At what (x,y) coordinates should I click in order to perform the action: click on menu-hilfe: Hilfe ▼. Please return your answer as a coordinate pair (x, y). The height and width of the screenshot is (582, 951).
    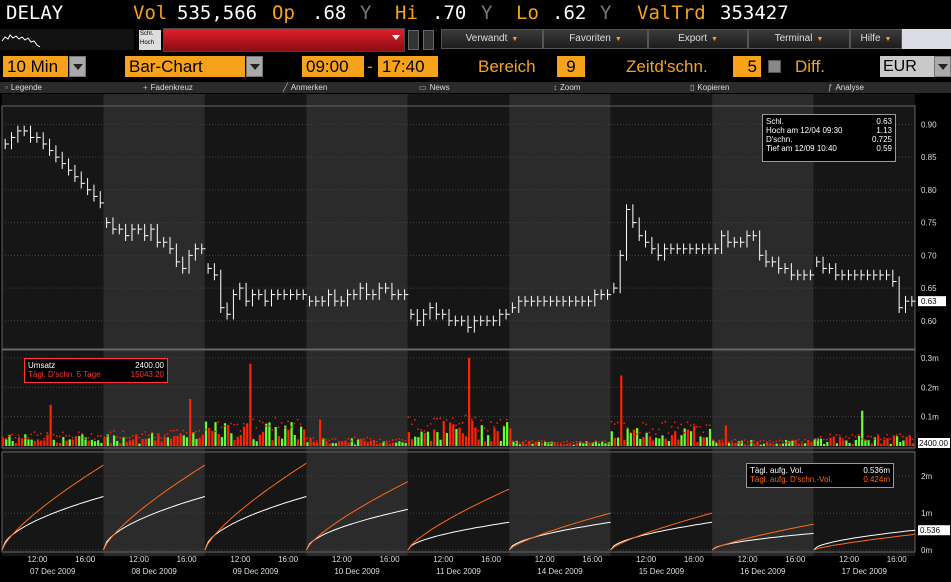
    Looking at the image, I should click on (876, 39).